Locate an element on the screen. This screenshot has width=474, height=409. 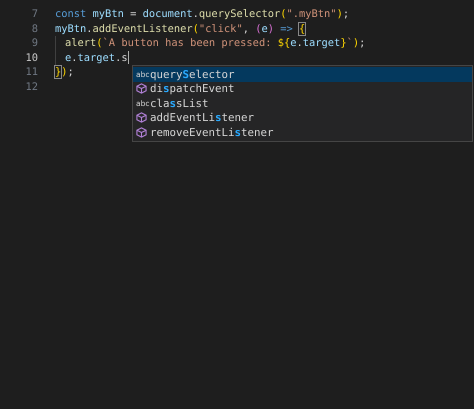
suggestion-item: dispatchEvent is located at coordinates (302, 89).